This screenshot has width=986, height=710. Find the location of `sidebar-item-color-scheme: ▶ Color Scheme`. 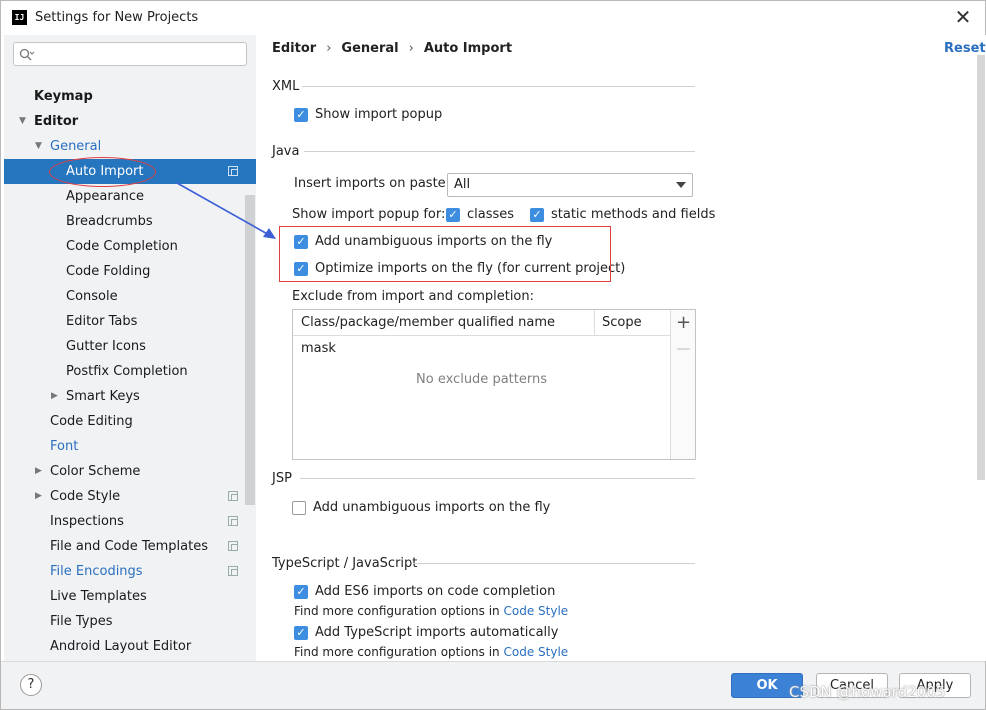

sidebar-item-color-scheme: ▶ Color Scheme is located at coordinates (130, 471).